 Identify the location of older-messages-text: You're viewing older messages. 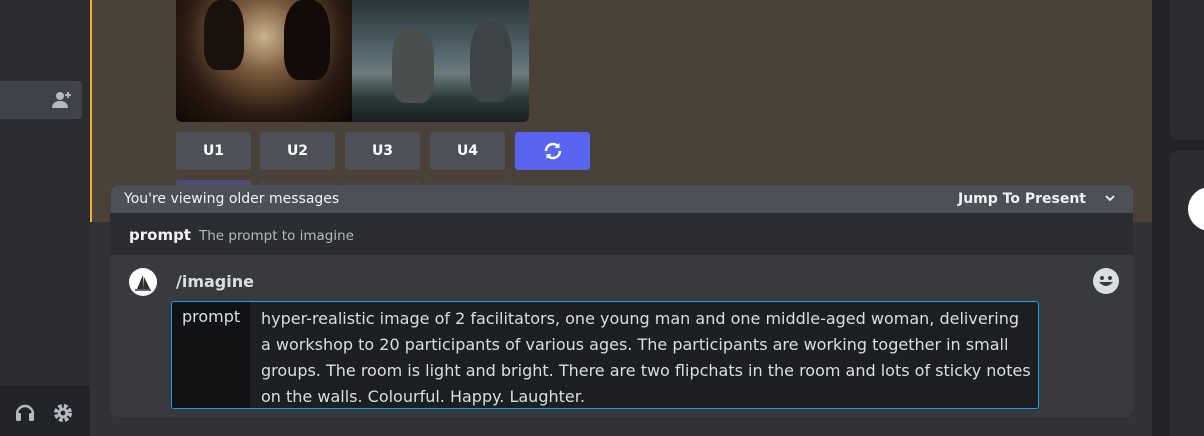
(232, 199).